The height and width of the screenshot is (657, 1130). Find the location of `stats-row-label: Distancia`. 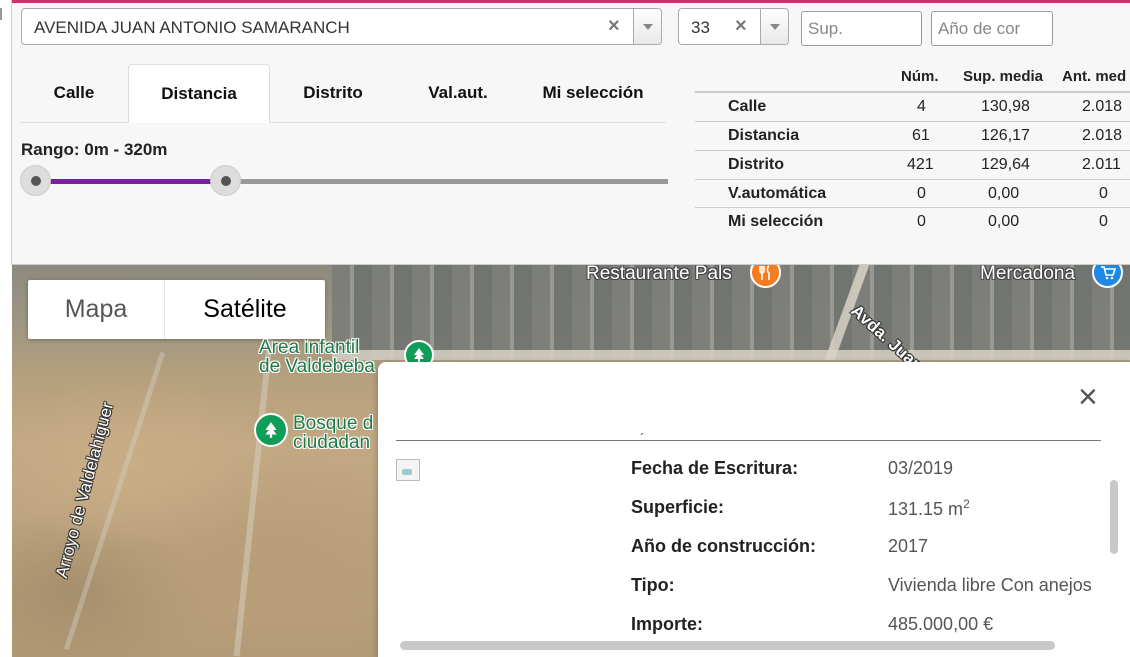

stats-row-label: Distancia is located at coordinates (764, 135).